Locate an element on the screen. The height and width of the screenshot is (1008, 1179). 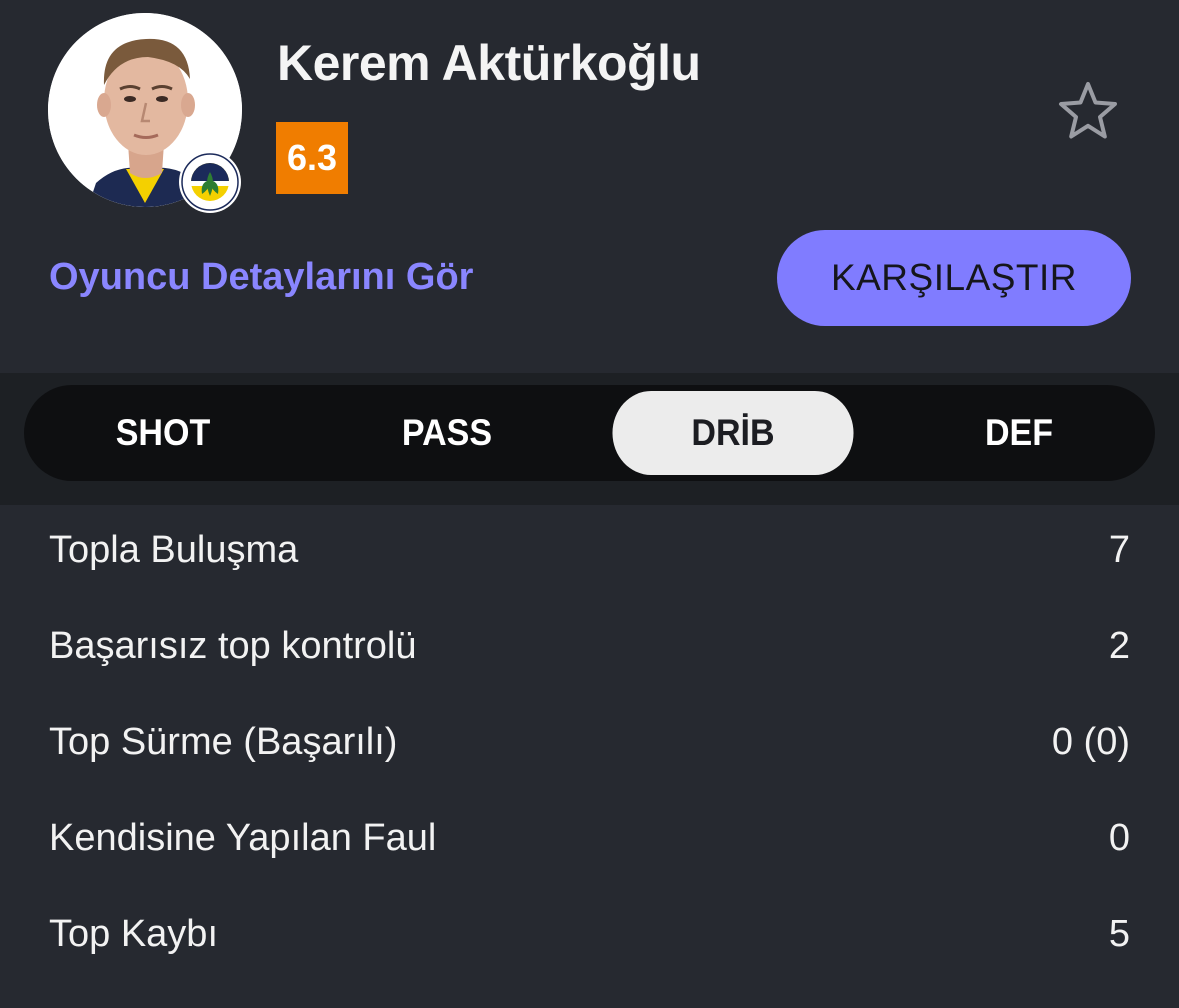
rating-badge: 6.3 is located at coordinates (312, 158).